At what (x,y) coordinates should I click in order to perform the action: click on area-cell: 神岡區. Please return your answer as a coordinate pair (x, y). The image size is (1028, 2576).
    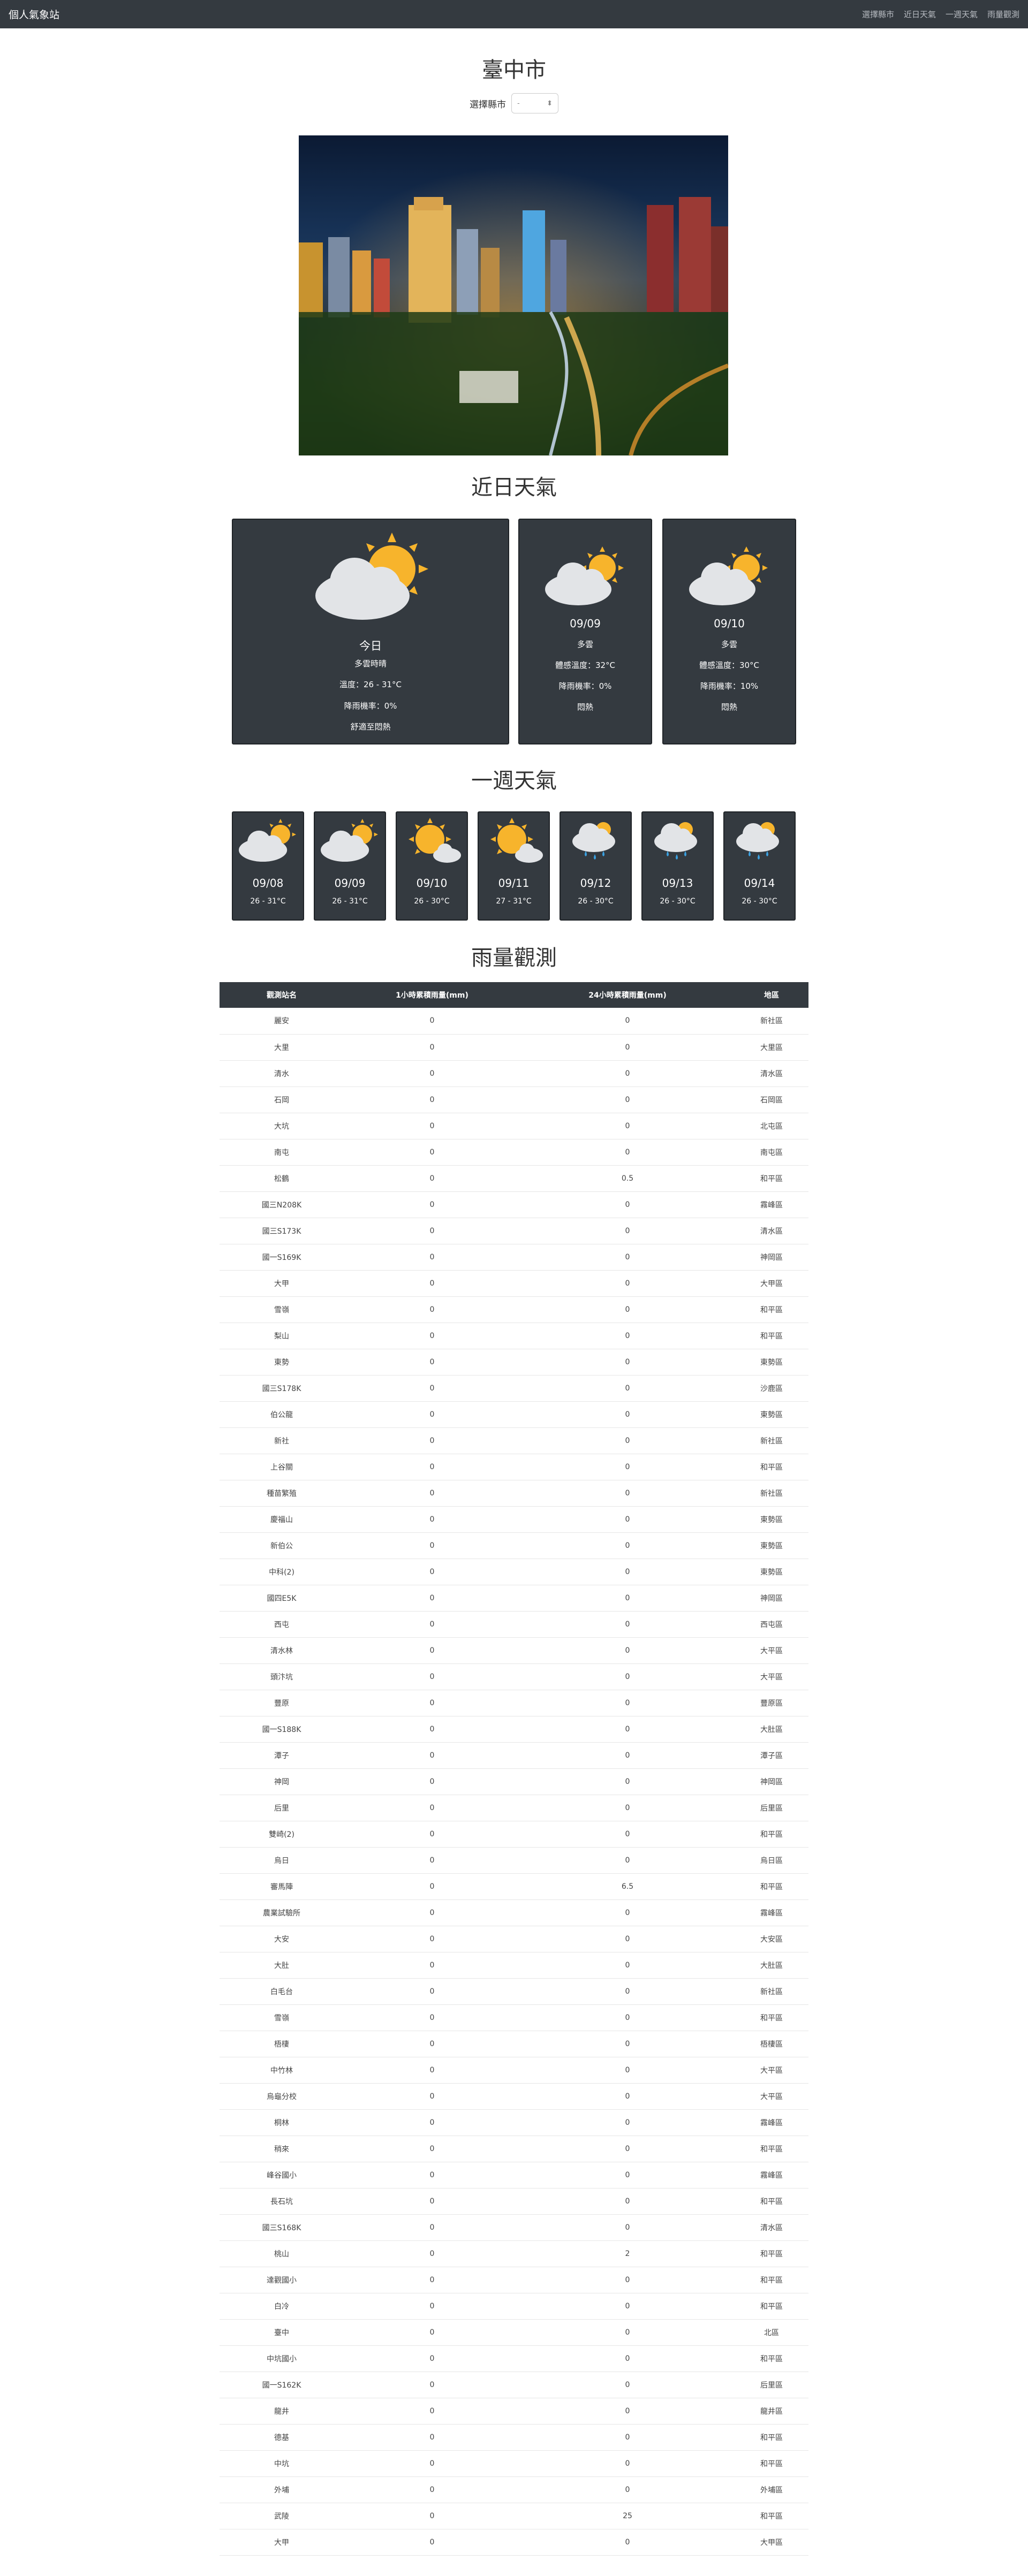
    Looking at the image, I should click on (771, 1781).